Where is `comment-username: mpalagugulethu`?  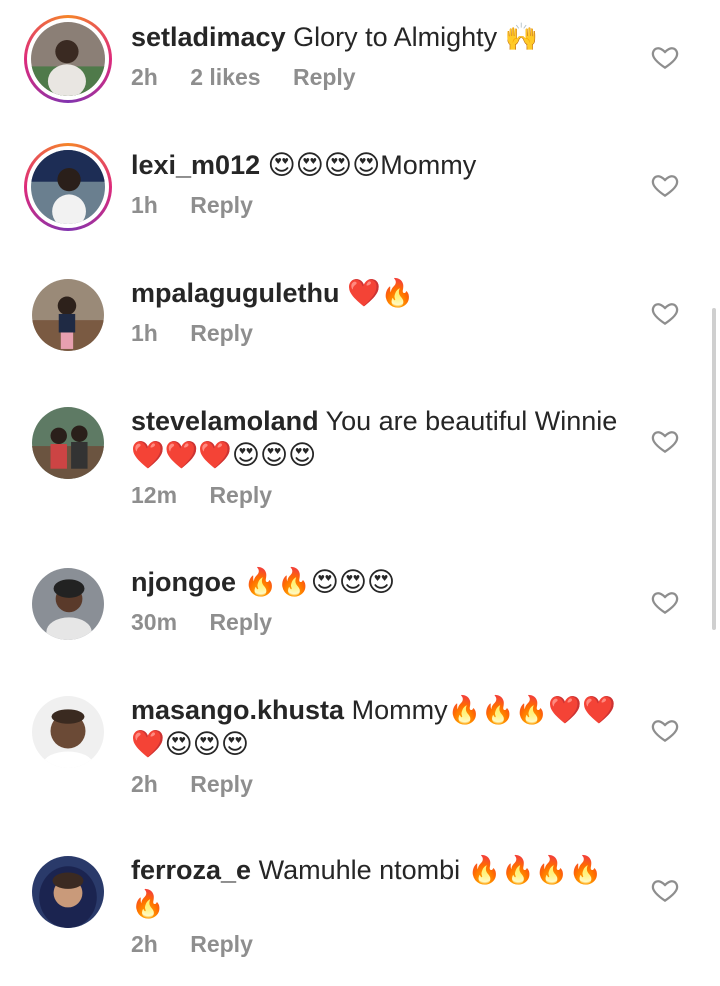 comment-username: mpalagugulethu is located at coordinates (235, 293).